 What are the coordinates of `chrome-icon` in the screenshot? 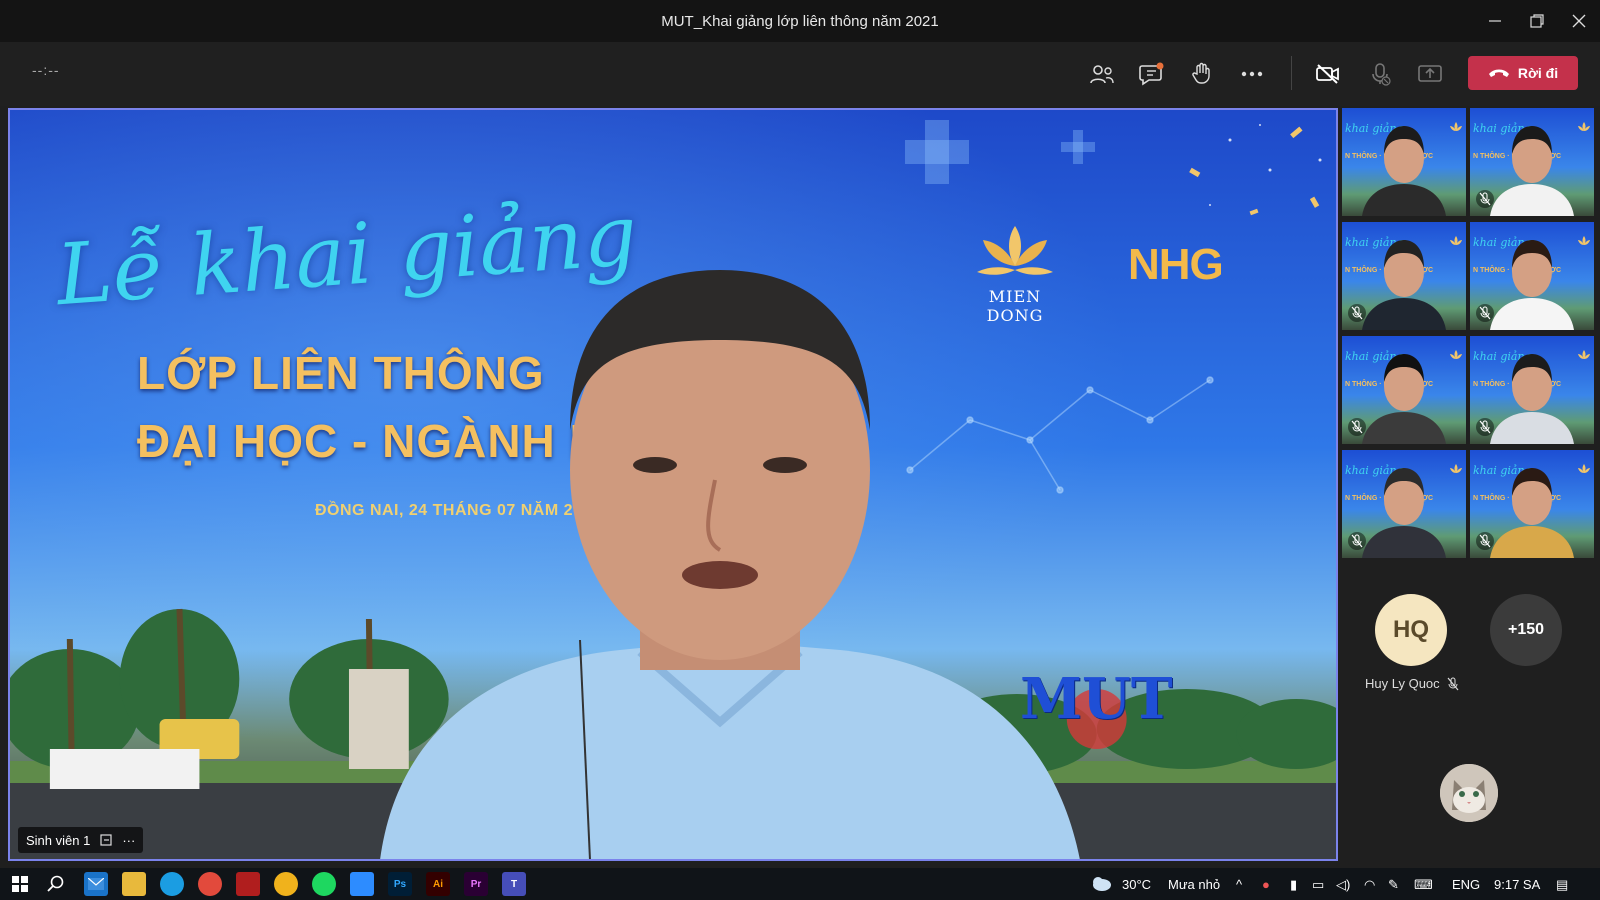 It's located at (210, 884).